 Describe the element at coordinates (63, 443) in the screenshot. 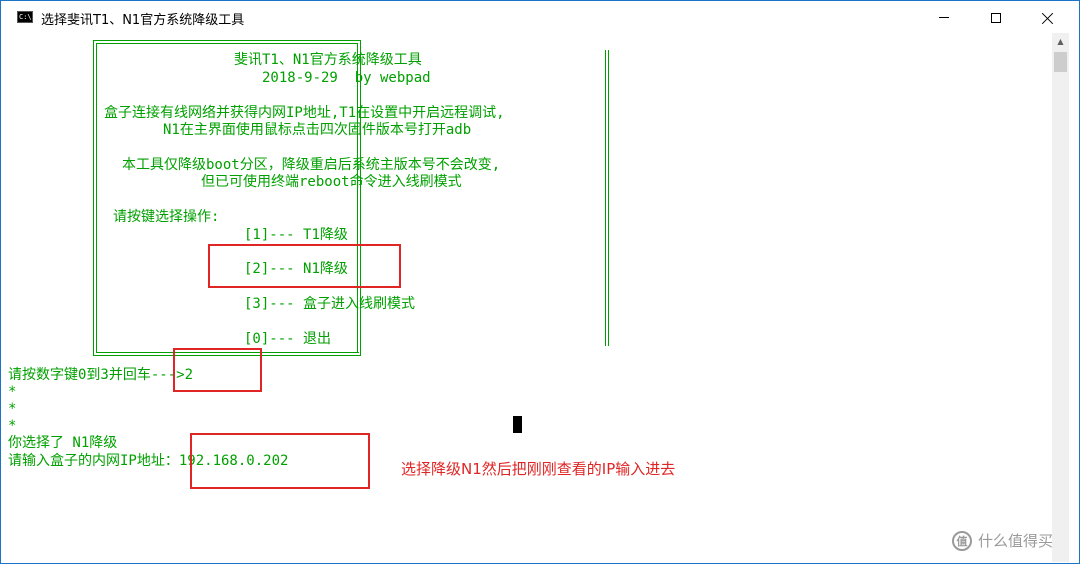

I see `chosen-option-text: 你选择了 N1降级` at that location.